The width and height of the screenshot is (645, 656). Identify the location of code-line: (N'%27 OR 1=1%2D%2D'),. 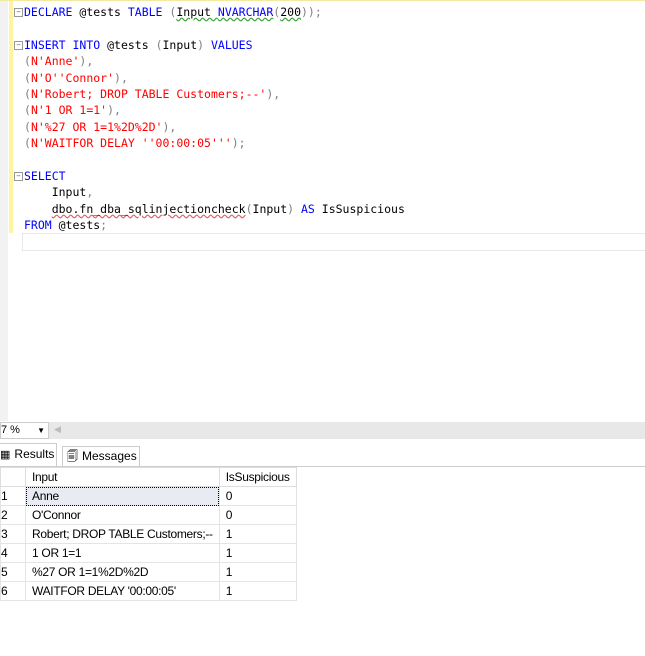
(209, 127).